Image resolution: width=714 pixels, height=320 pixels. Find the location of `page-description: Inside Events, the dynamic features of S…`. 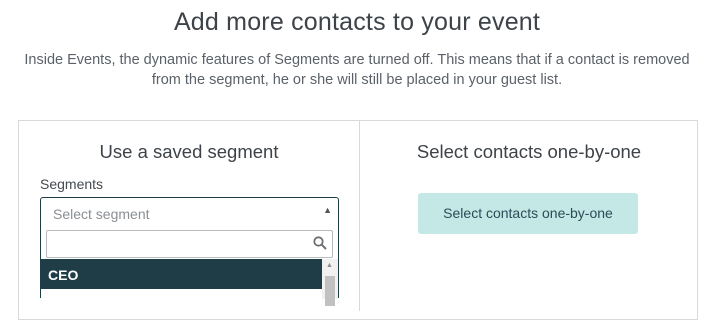

page-description: Inside Events, the dynamic features of S… is located at coordinates (357, 70).